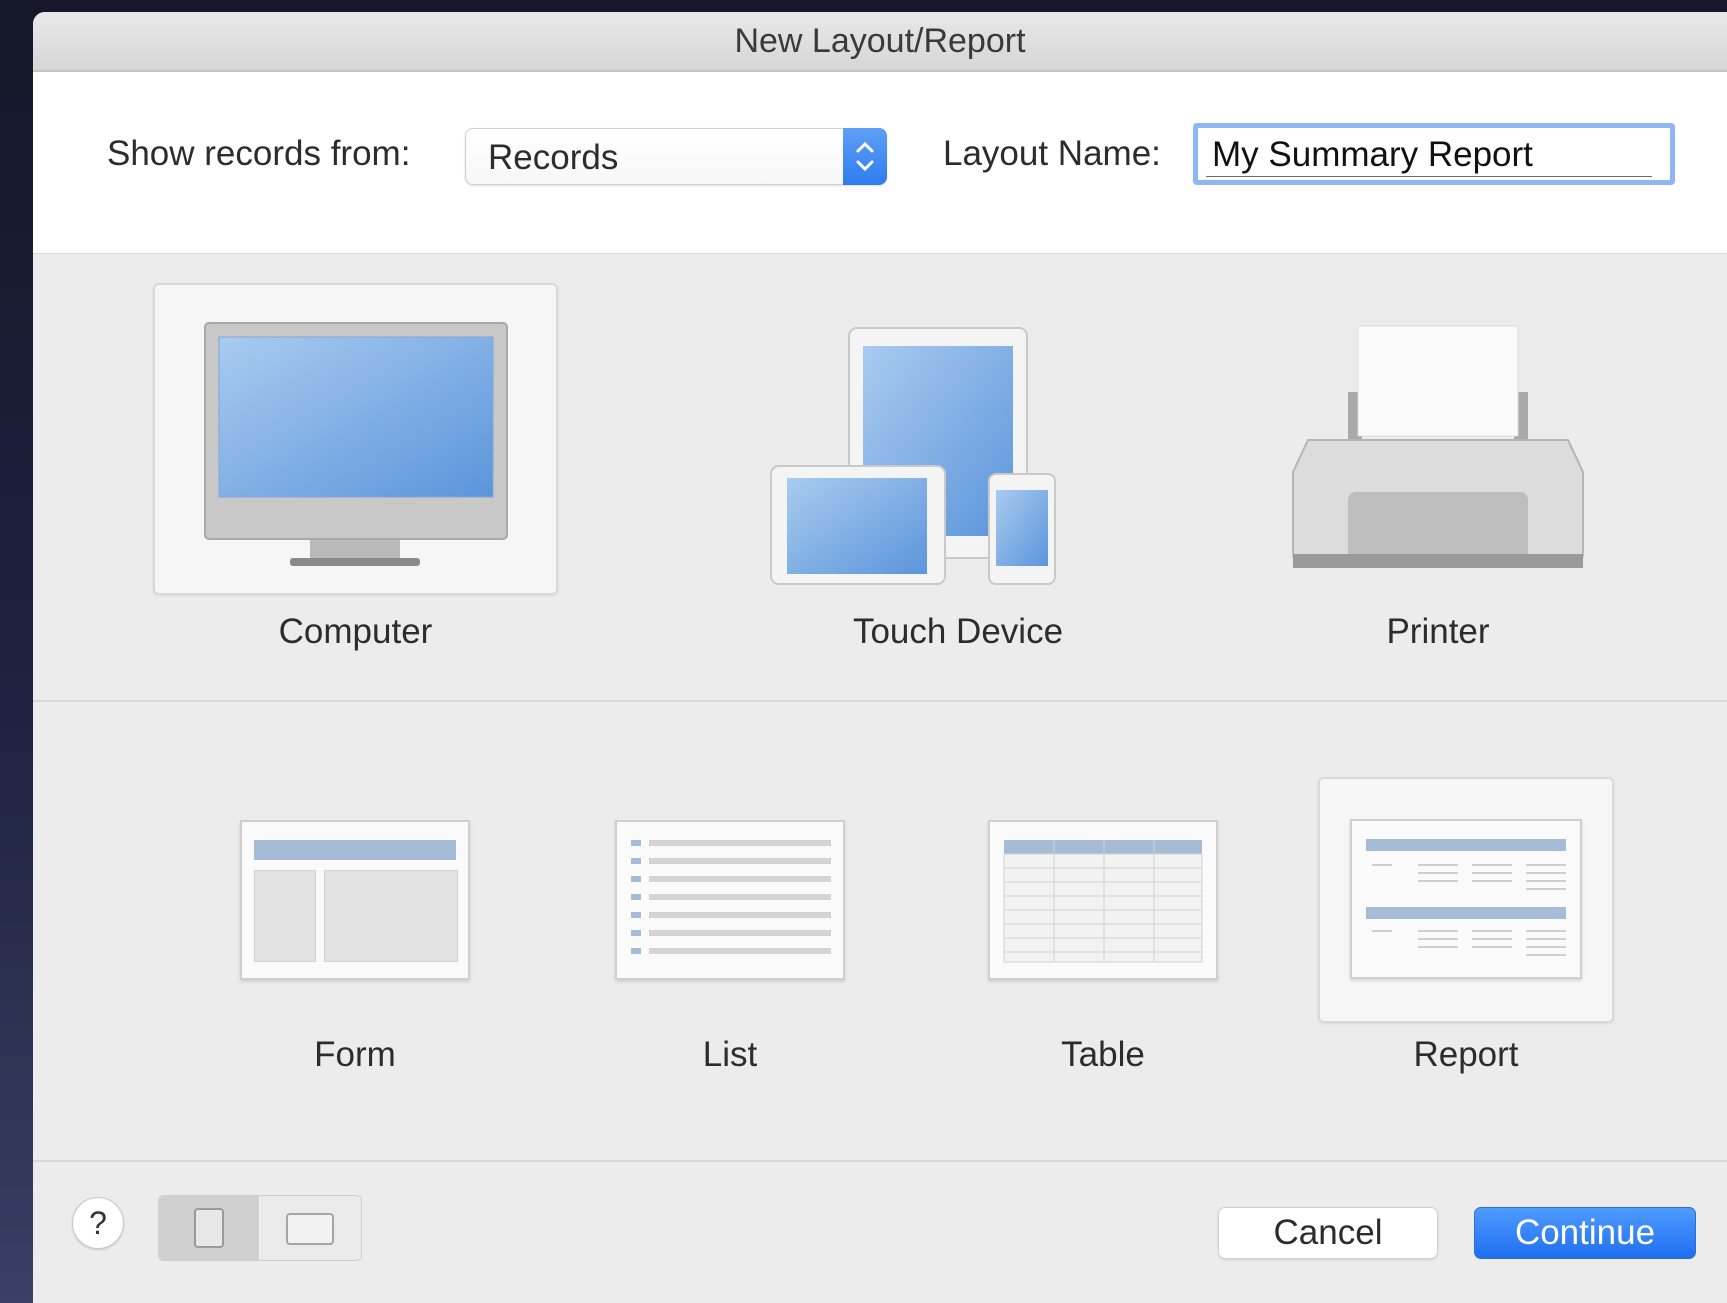 This screenshot has width=1727, height=1303. What do you see at coordinates (958, 631) in the screenshot?
I see `device-label-touch: Touch Device` at bounding box center [958, 631].